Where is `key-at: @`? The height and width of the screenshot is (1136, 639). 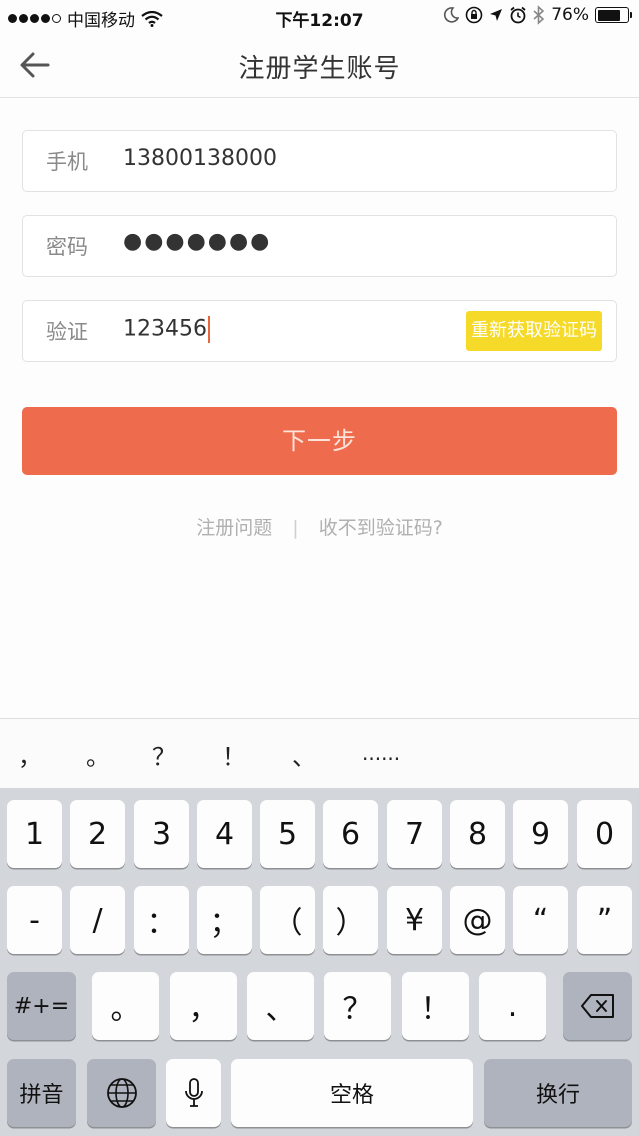
key-at: @ is located at coordinates (477, 920).